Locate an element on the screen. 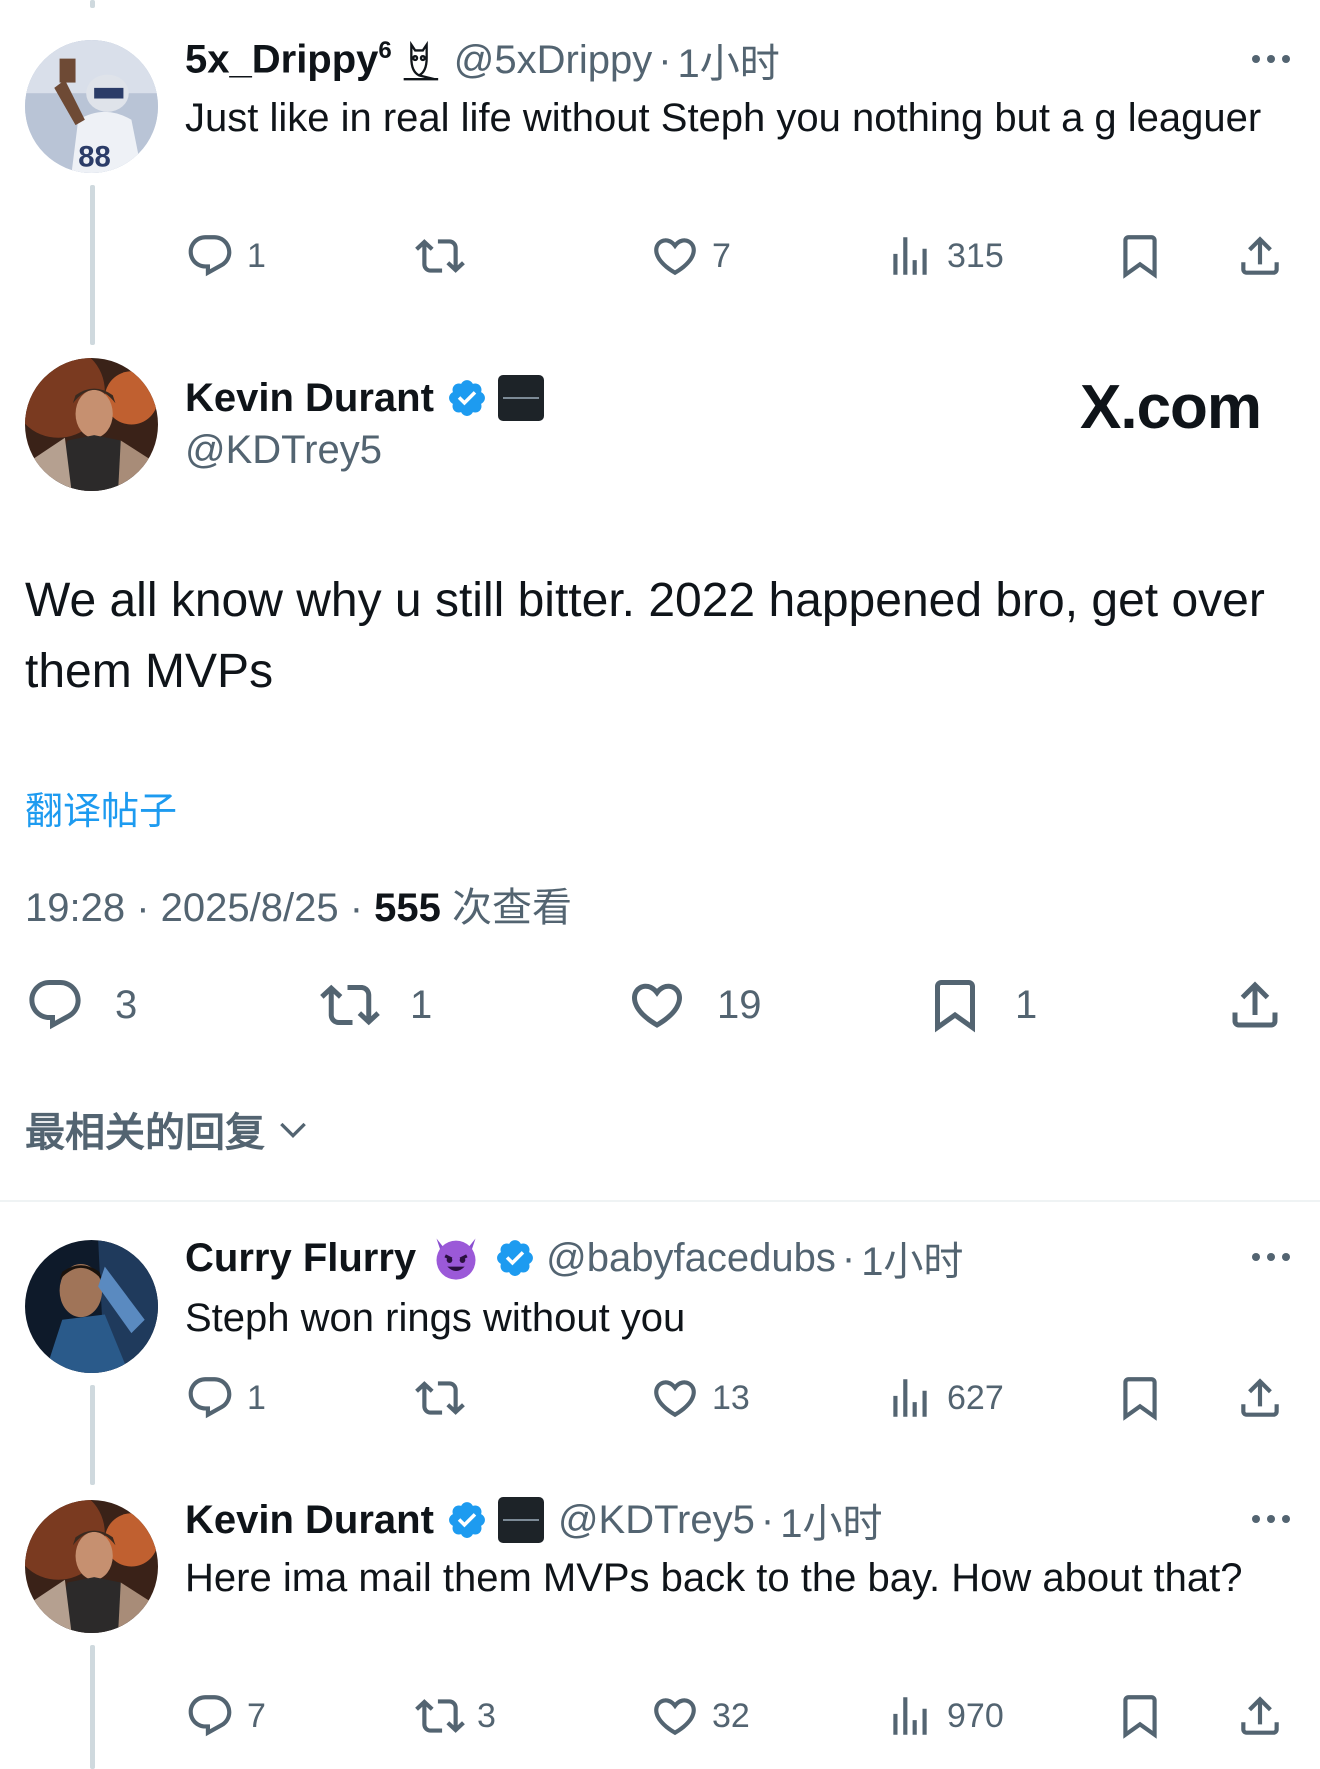  sort-replies-button: 最相关的回复 is located at coordinates (169, 1129).